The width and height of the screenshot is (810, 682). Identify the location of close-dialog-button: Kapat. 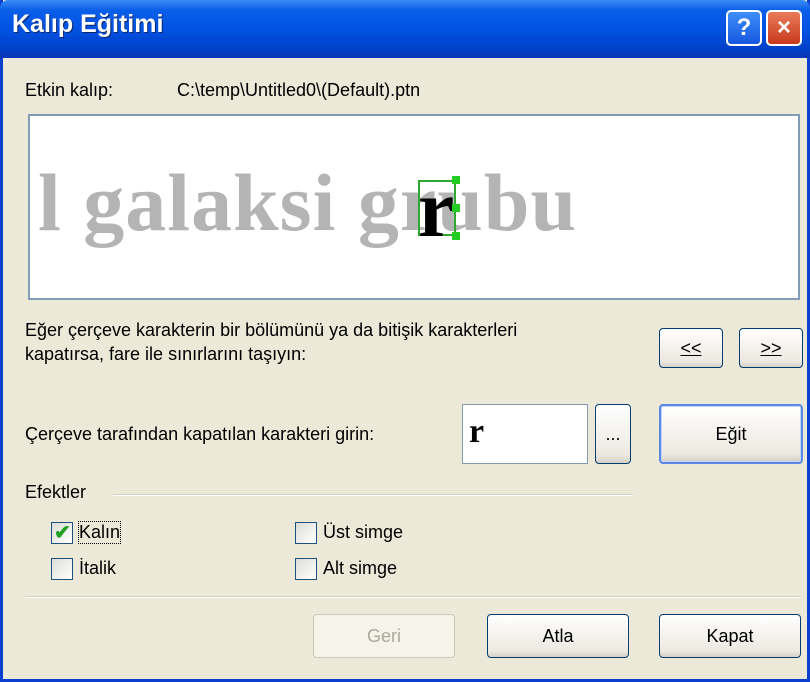
(730, 636).